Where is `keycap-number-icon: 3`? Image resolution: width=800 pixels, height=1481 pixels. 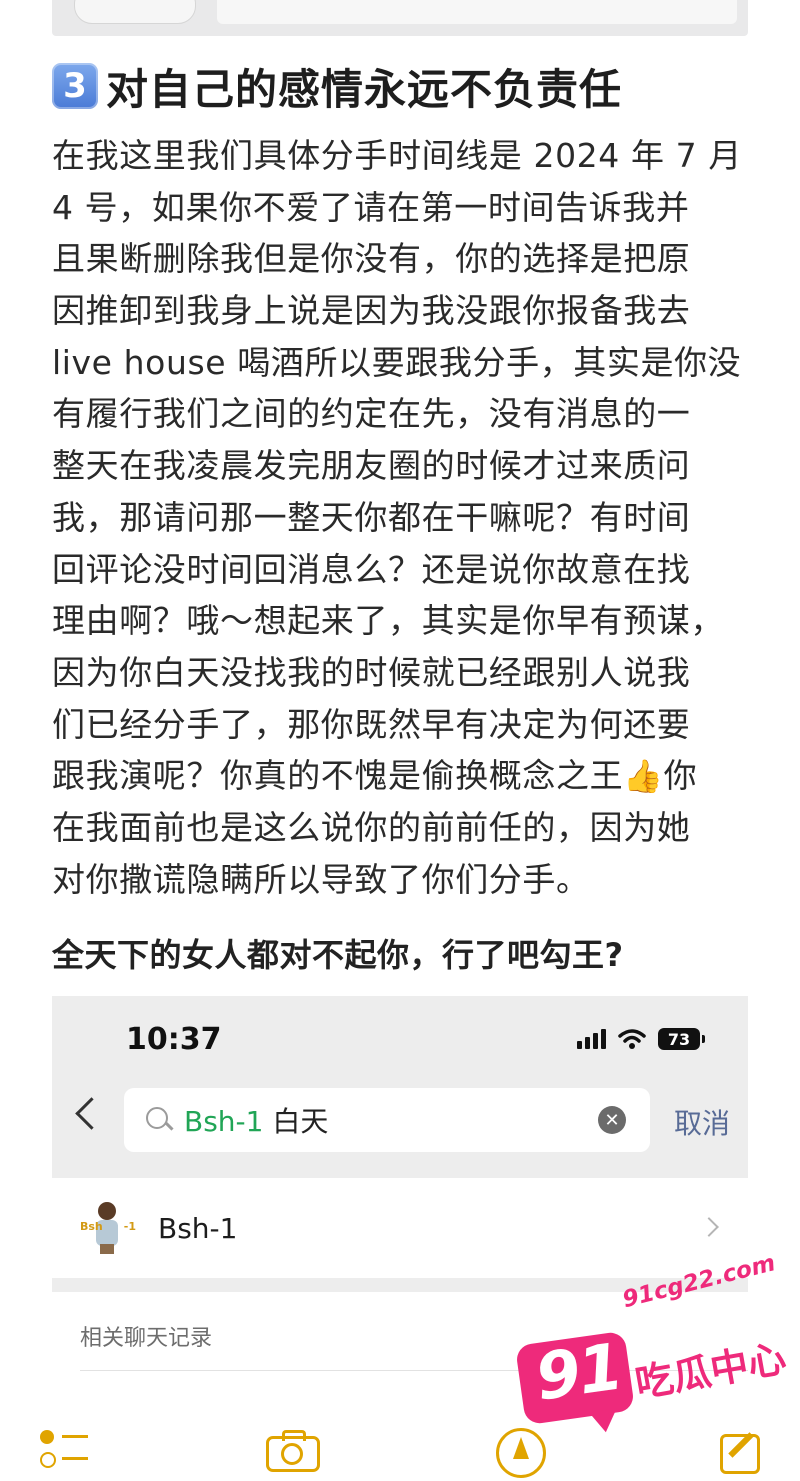 keycap-number-icon: 3 is located at coordinates (75, 86).